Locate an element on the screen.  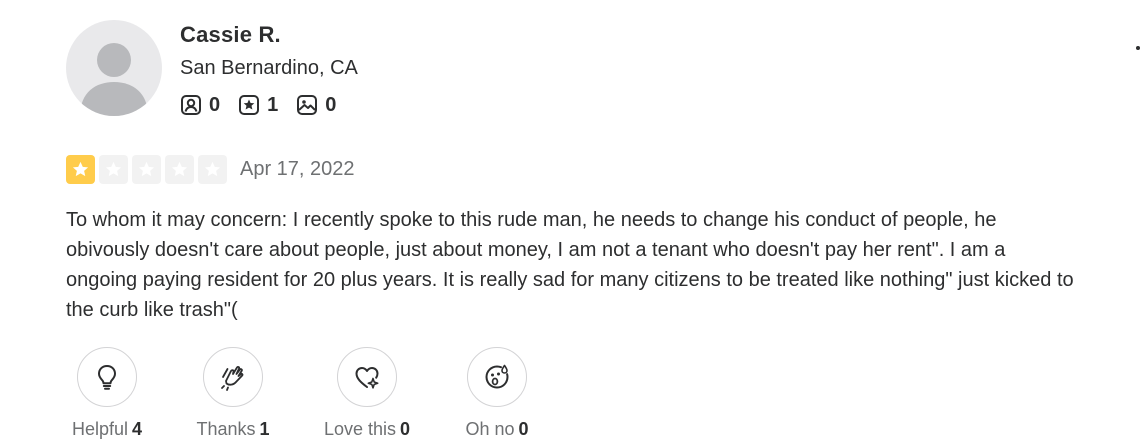
love-this-count: 0 is located at coordinates (405, 429).